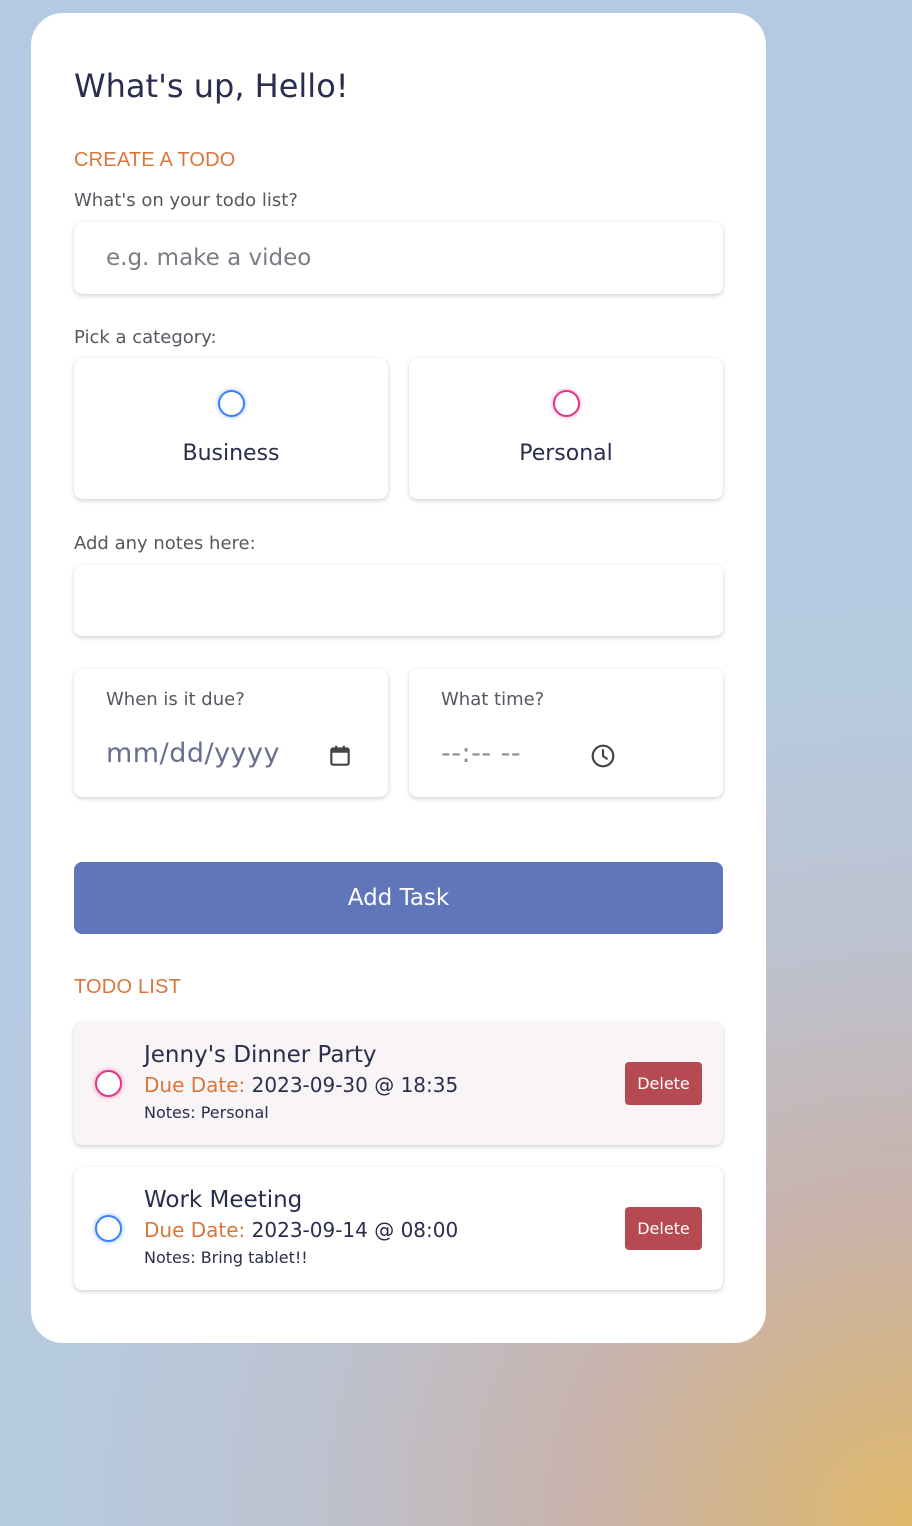 Image resolution: width=912 pixels, height=1526 pixels. What do you see at coordinates (355, 1085) in the screenshot?
I see `due-date-value: 2023-09-30 @ 18:35` at bounding box center [355, 1085].